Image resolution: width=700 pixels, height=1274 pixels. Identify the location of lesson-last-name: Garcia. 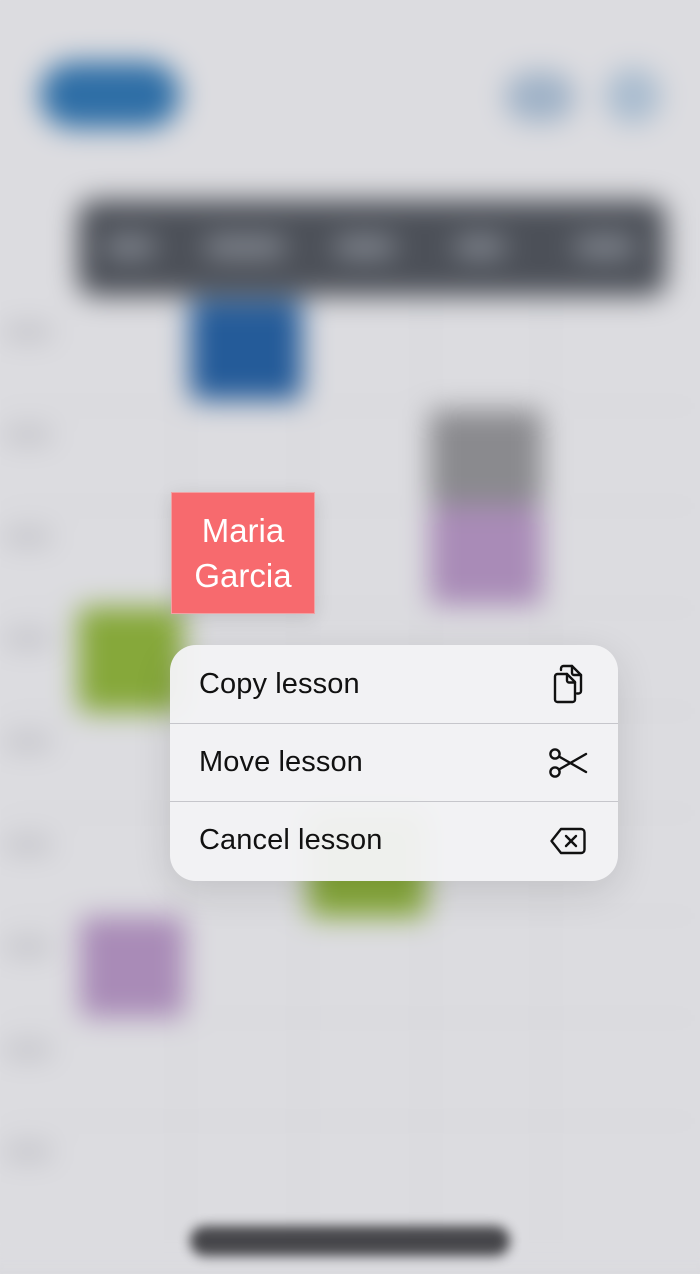
(243, 575).